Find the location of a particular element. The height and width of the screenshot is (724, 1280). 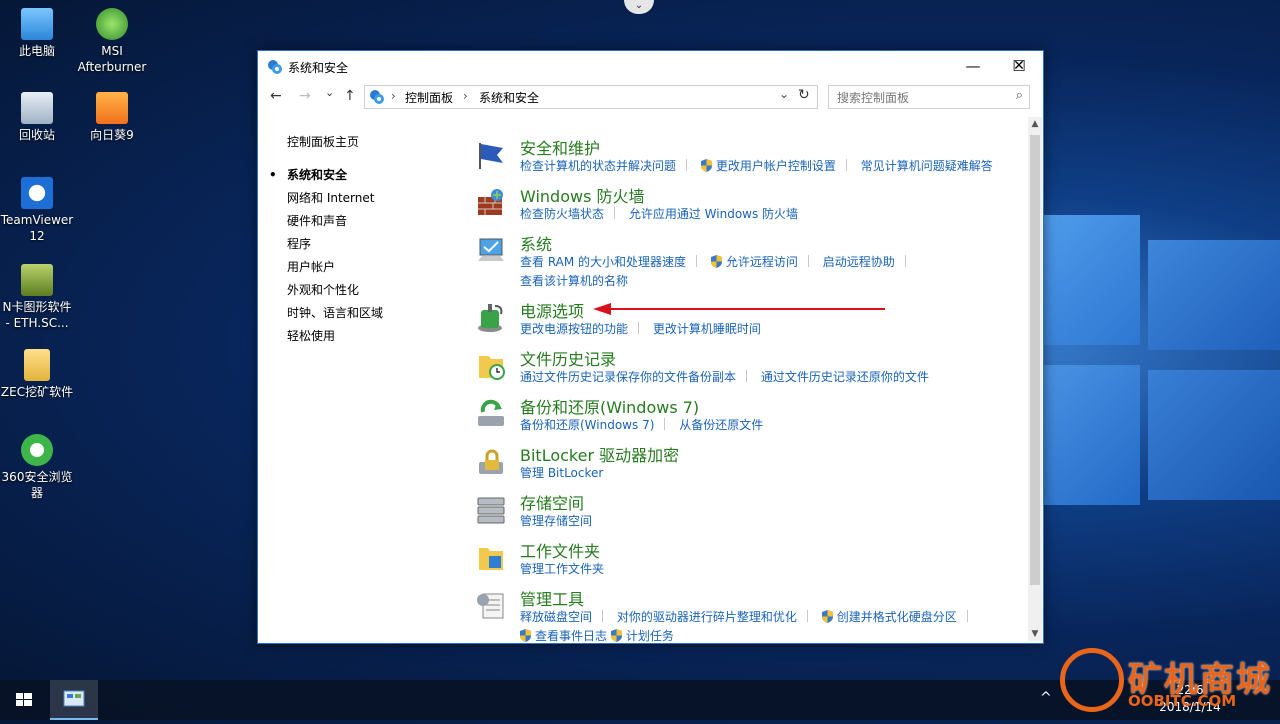

navigation-bar: ← → ⌄ ↑ › 控制面板 › 系统和安全 ⌄ ↻ 搜索控制面板 ⌕ is located at coordinates (650, 98).